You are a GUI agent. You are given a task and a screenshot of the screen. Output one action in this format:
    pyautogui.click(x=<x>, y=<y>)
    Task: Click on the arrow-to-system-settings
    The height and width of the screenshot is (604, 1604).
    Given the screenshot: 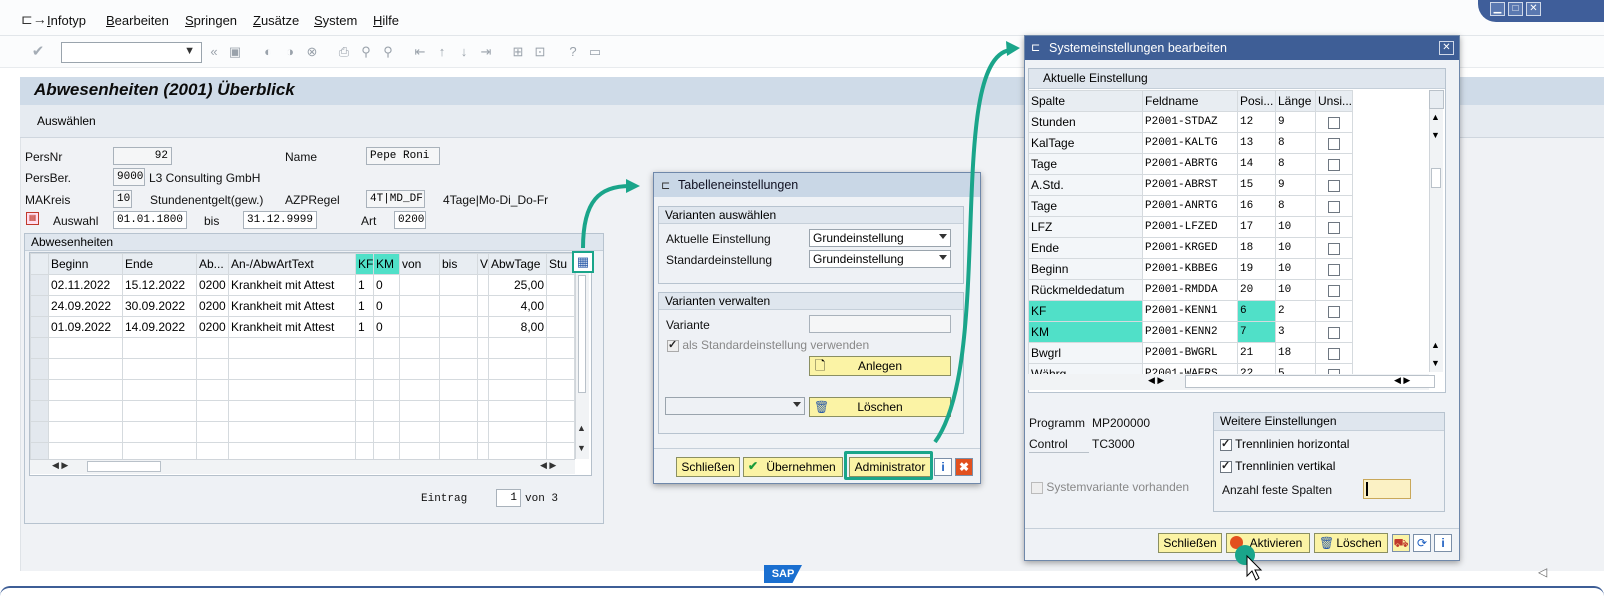 What is the action you would take?
    pyautogui.click(x=972, y=246)
    